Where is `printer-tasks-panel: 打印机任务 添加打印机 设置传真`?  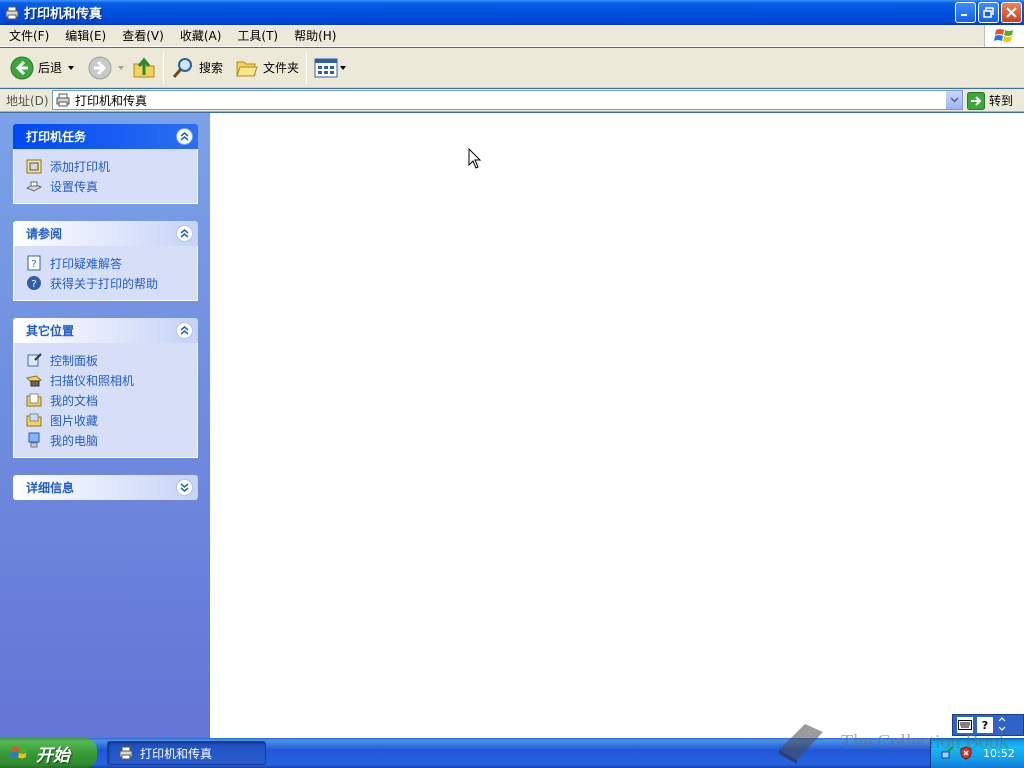
printer-tasks-panel: 打印机任务 添加打印机 设置传真 is located at coordinates (105, 164).